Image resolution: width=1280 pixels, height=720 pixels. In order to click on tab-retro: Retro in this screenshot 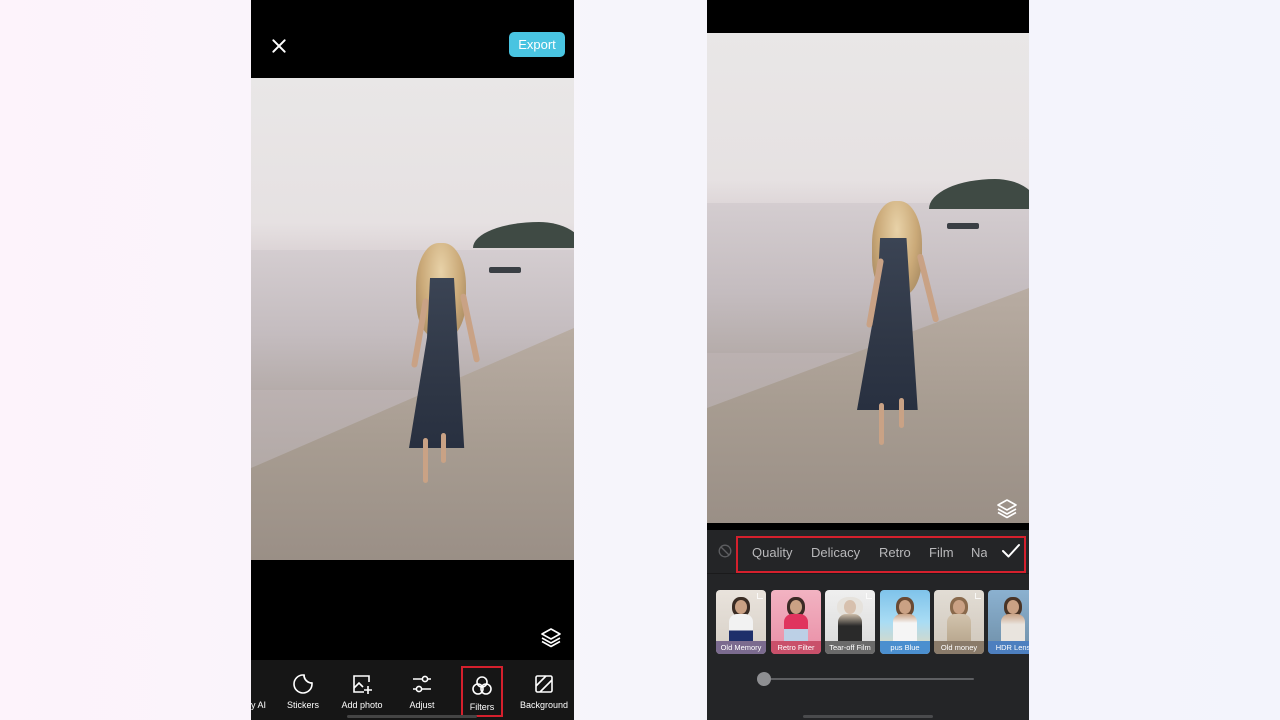, I will do `click(895, 552)`.